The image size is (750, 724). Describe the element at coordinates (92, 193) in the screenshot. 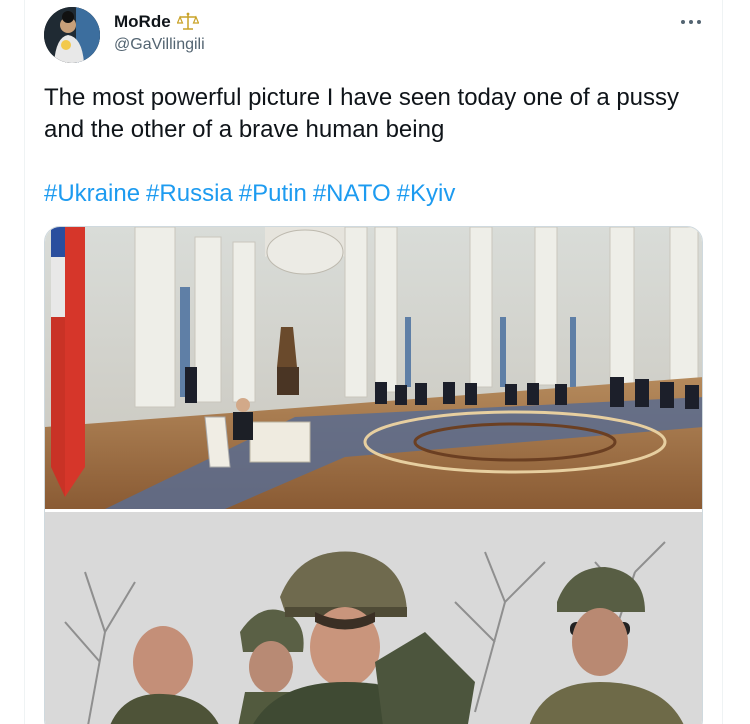

I see `hashtag-ukraine: #Ukraine` at that location.